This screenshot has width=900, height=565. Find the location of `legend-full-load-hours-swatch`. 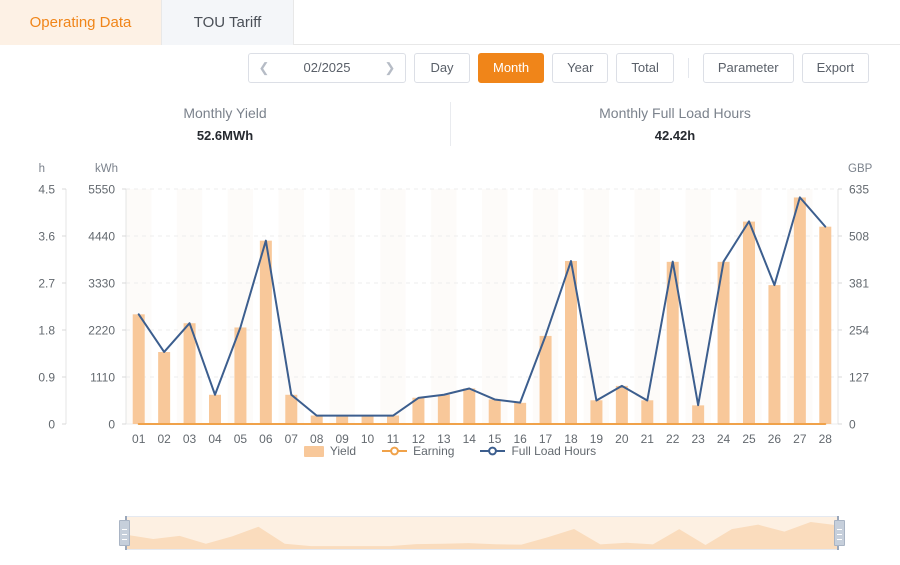

legend-full-load-hours-swatch is located at coordinates (493, 451).